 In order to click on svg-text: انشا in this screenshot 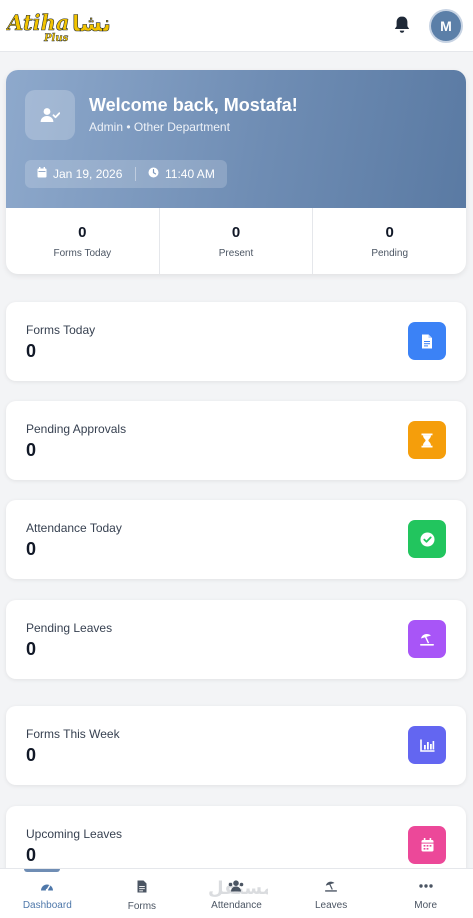, I will do `click(92, 24)`.